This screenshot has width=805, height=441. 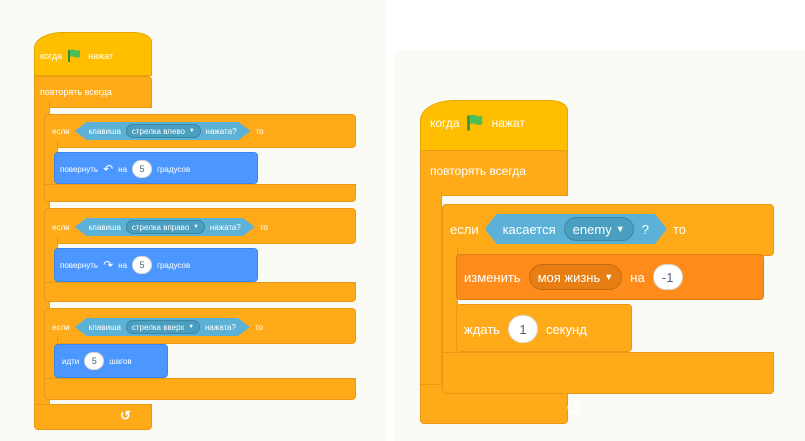 I want to click on key-dropdown-value: стрелка вверх, so click(x=158, y=327).